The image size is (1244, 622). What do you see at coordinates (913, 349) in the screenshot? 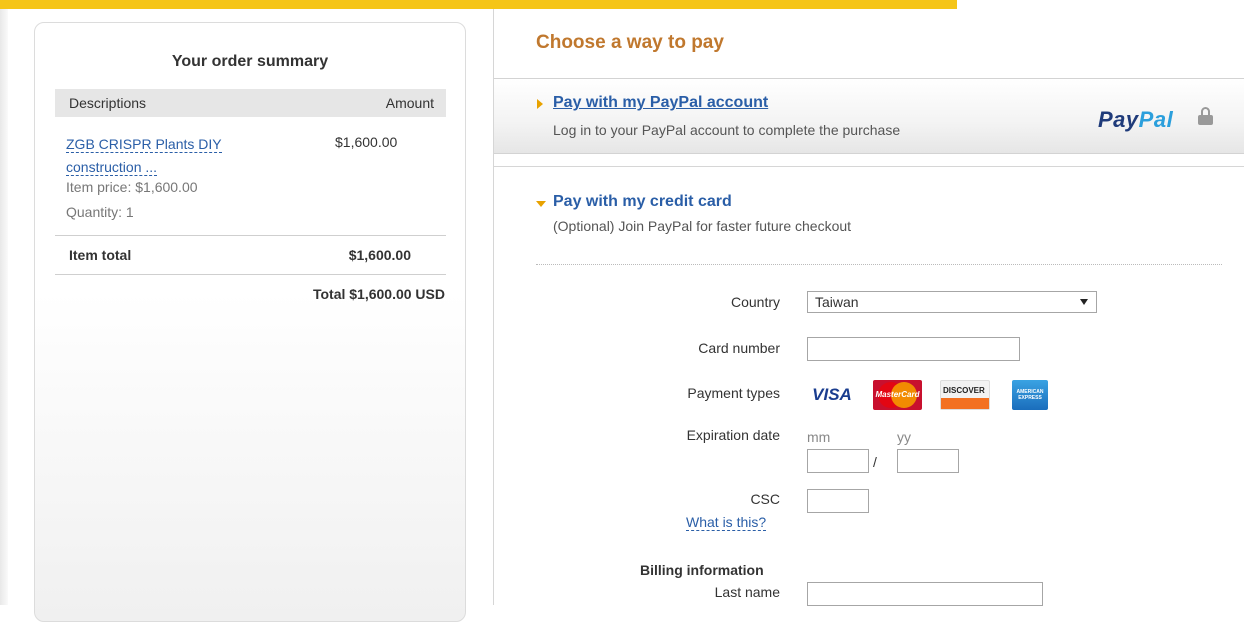
I see `card-number-input` at bounding box center [913, 349].